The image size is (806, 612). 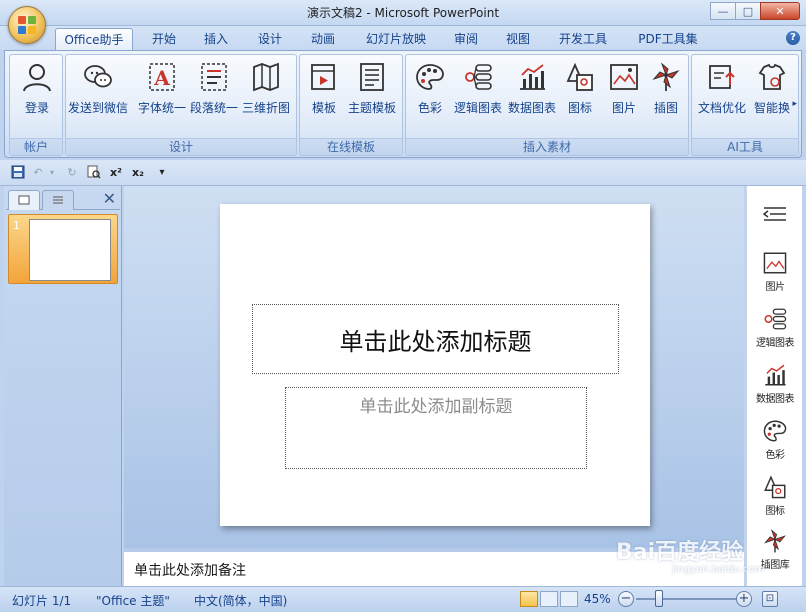 What do you see at coordinates (775, 399) in the screenshot?
I see `sidebar-item-label: 数据图表` at bounding box center [775, 399].